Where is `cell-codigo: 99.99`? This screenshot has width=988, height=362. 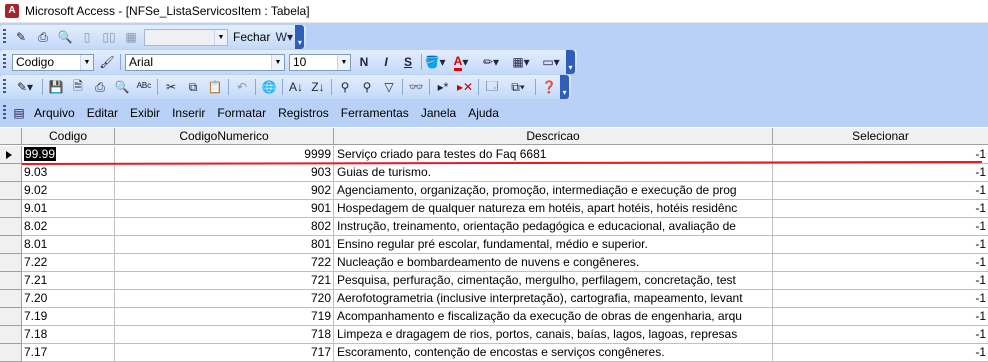 cell-codigo: 99.99 is located at coordinates (68, 155).